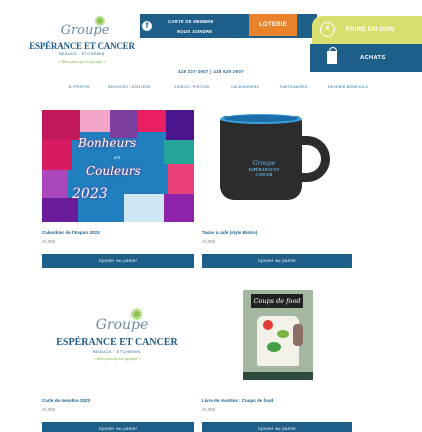 This screenshot has height=432, width=422. I want to click on calendar-title-line2: en, so click(117, 158).